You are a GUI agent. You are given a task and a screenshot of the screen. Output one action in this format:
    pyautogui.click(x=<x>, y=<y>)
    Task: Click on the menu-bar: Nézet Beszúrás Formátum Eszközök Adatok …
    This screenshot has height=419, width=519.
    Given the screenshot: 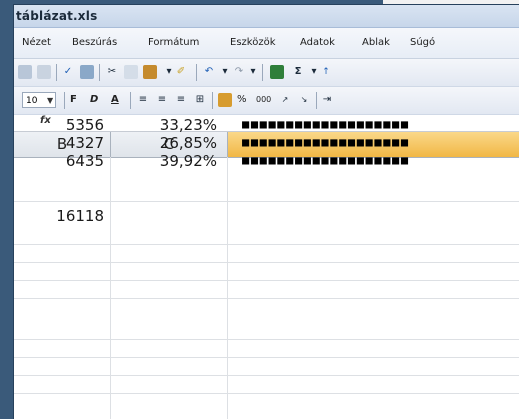 What is the action you would take?
    pyautogui.click(x=266, y=43)
    